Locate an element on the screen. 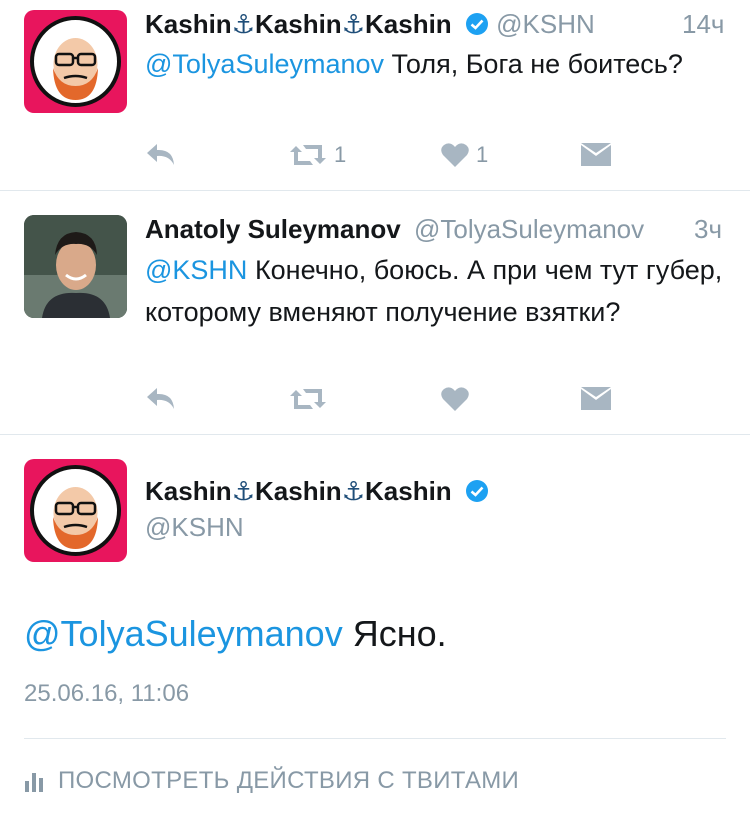 This screenshot has height=817, width=750. tweet-actions is located at coordinates (385, 399).